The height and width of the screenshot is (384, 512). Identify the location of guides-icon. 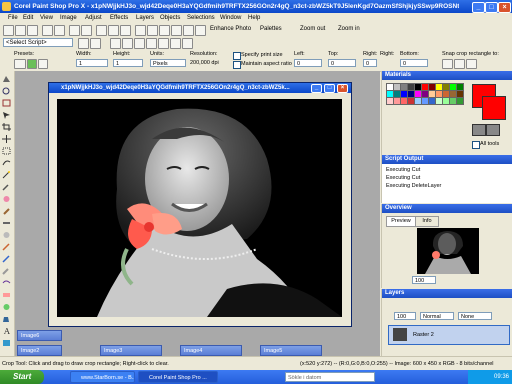
(127, 43).